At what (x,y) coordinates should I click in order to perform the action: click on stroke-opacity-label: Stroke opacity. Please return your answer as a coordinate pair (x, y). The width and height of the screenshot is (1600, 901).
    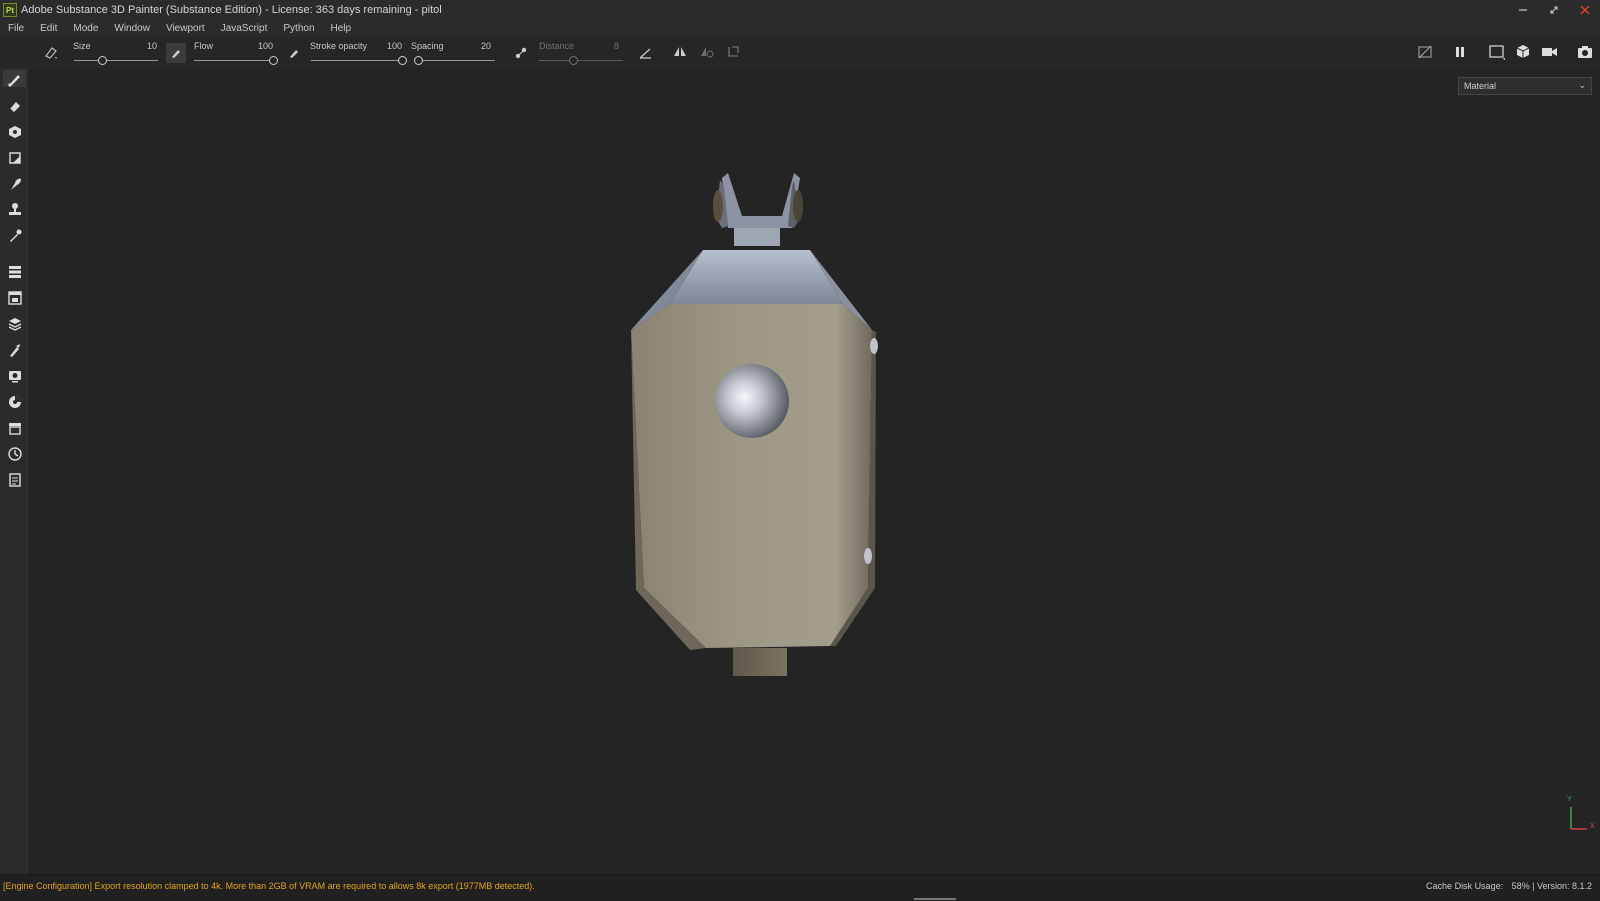
    Looking at the image, I should click on (339, 46).